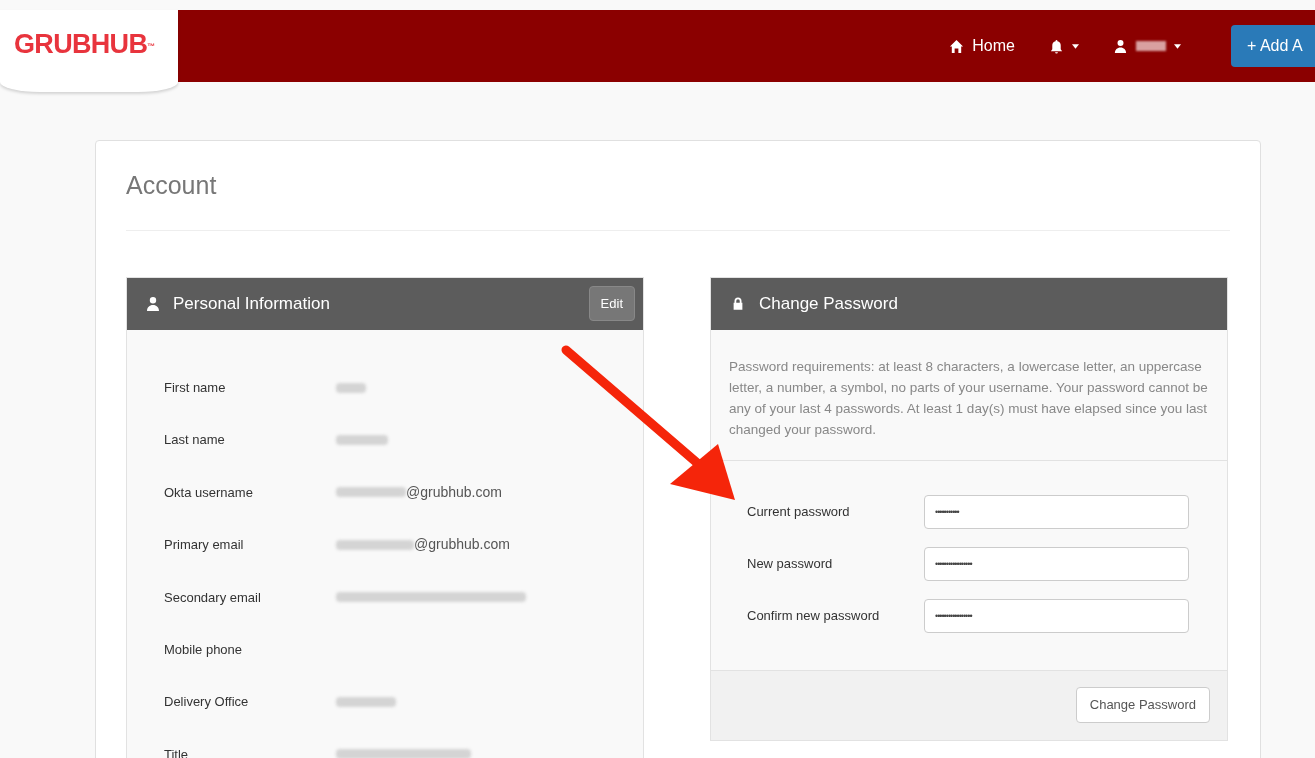 Image resolution: width=1315 pixels, height=758 pixels. I want to click on add-button: + Add A, so click(1273, 46).